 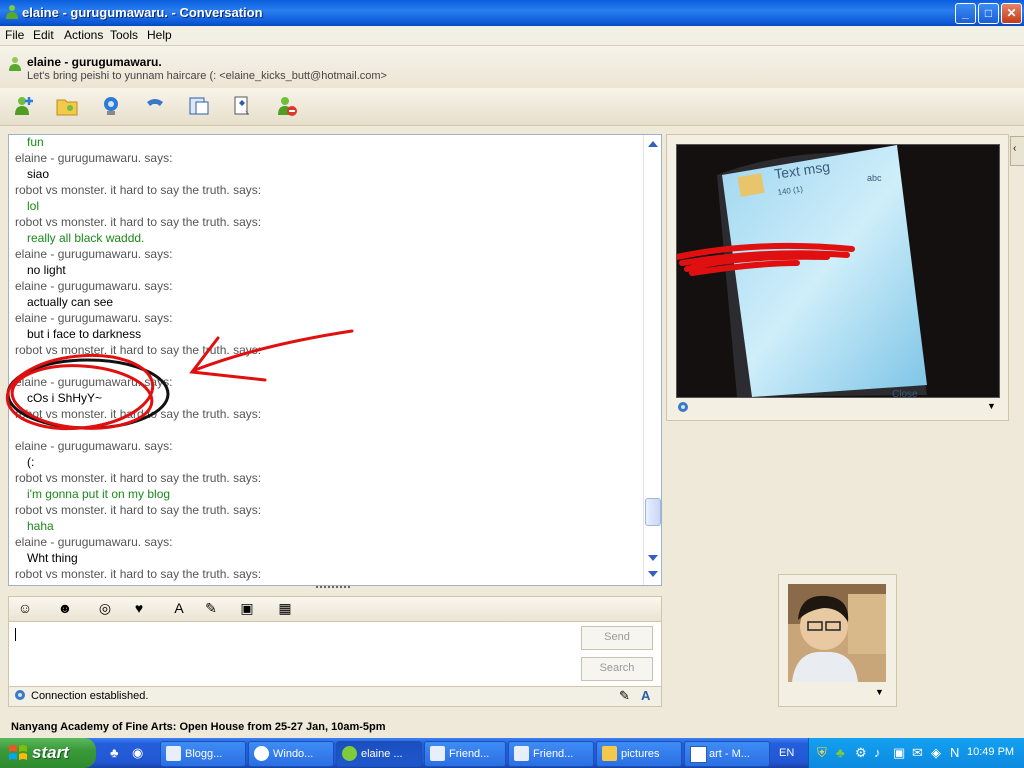 What do you see at coordinates (65, 398) in the screenshot?
I see `message-text: cOs i ShHyY~` at bounding box center [65, 398].